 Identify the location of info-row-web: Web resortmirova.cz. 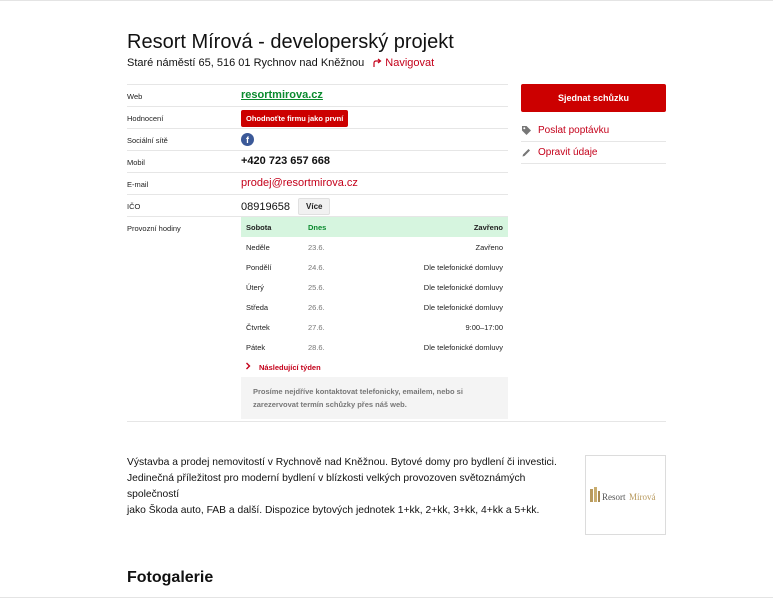
(317, 95).